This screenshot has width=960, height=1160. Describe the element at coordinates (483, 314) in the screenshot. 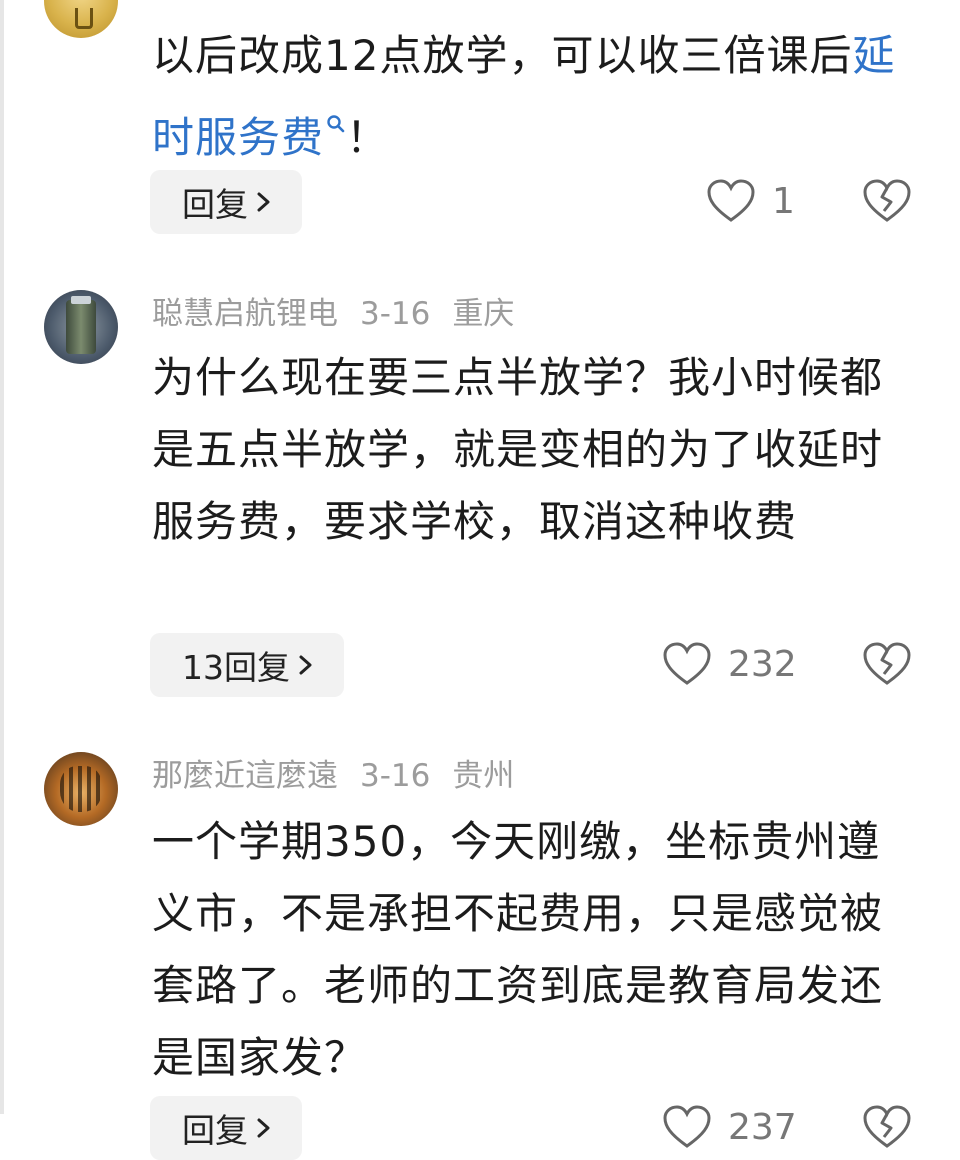

I see `comment-location: 重庆` at that location.